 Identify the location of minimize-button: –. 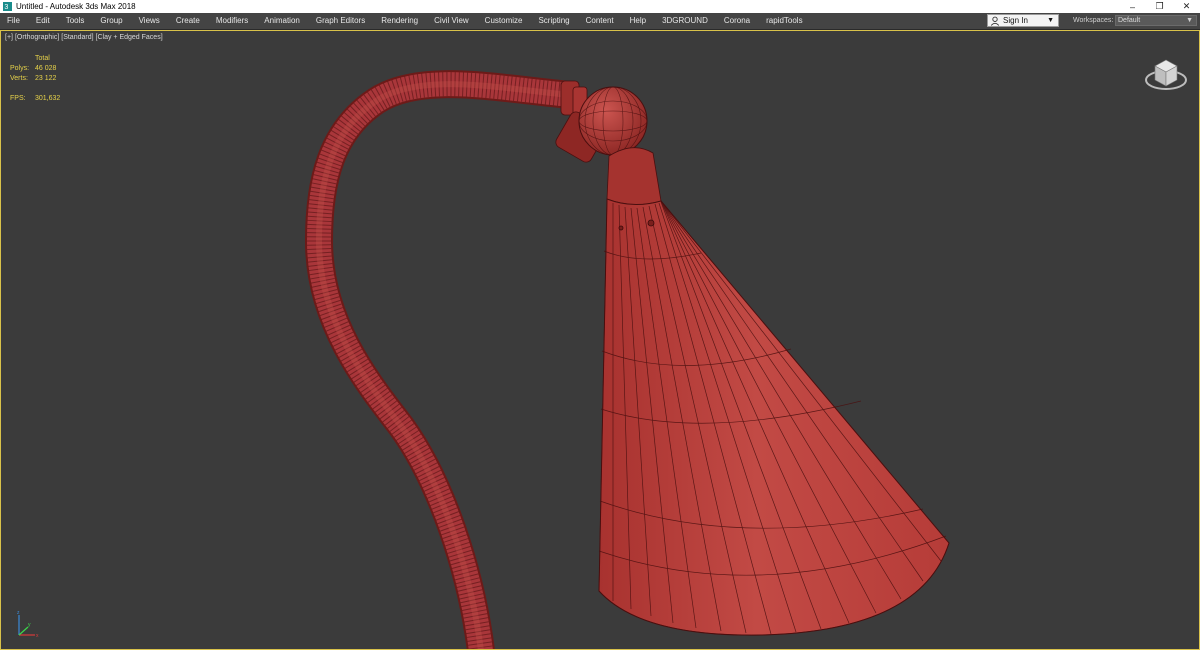
(1132, 6).